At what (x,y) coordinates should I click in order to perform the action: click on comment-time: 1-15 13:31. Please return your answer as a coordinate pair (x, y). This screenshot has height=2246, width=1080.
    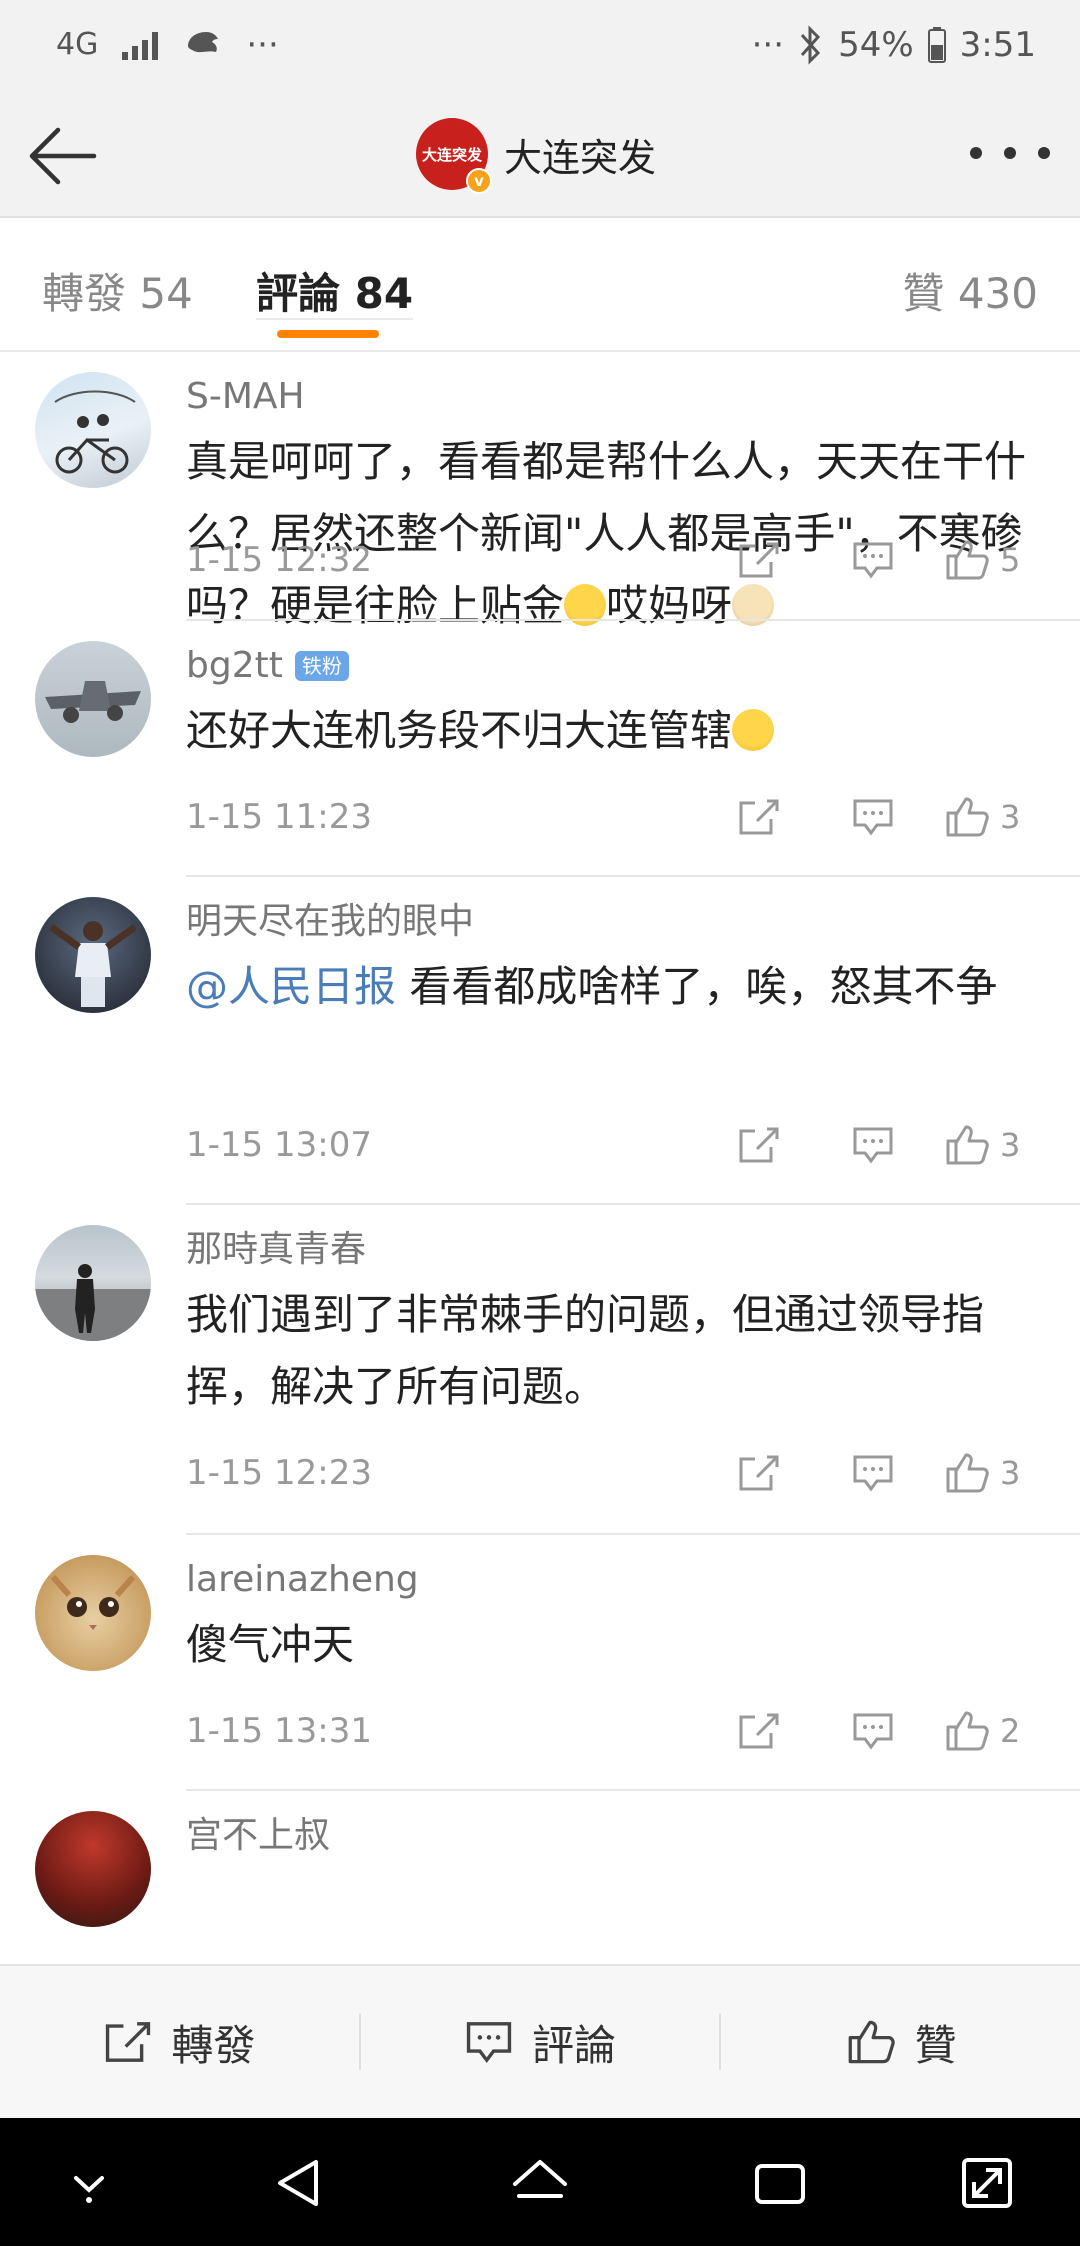
    Looking at the image, I should click on (279, 1731).